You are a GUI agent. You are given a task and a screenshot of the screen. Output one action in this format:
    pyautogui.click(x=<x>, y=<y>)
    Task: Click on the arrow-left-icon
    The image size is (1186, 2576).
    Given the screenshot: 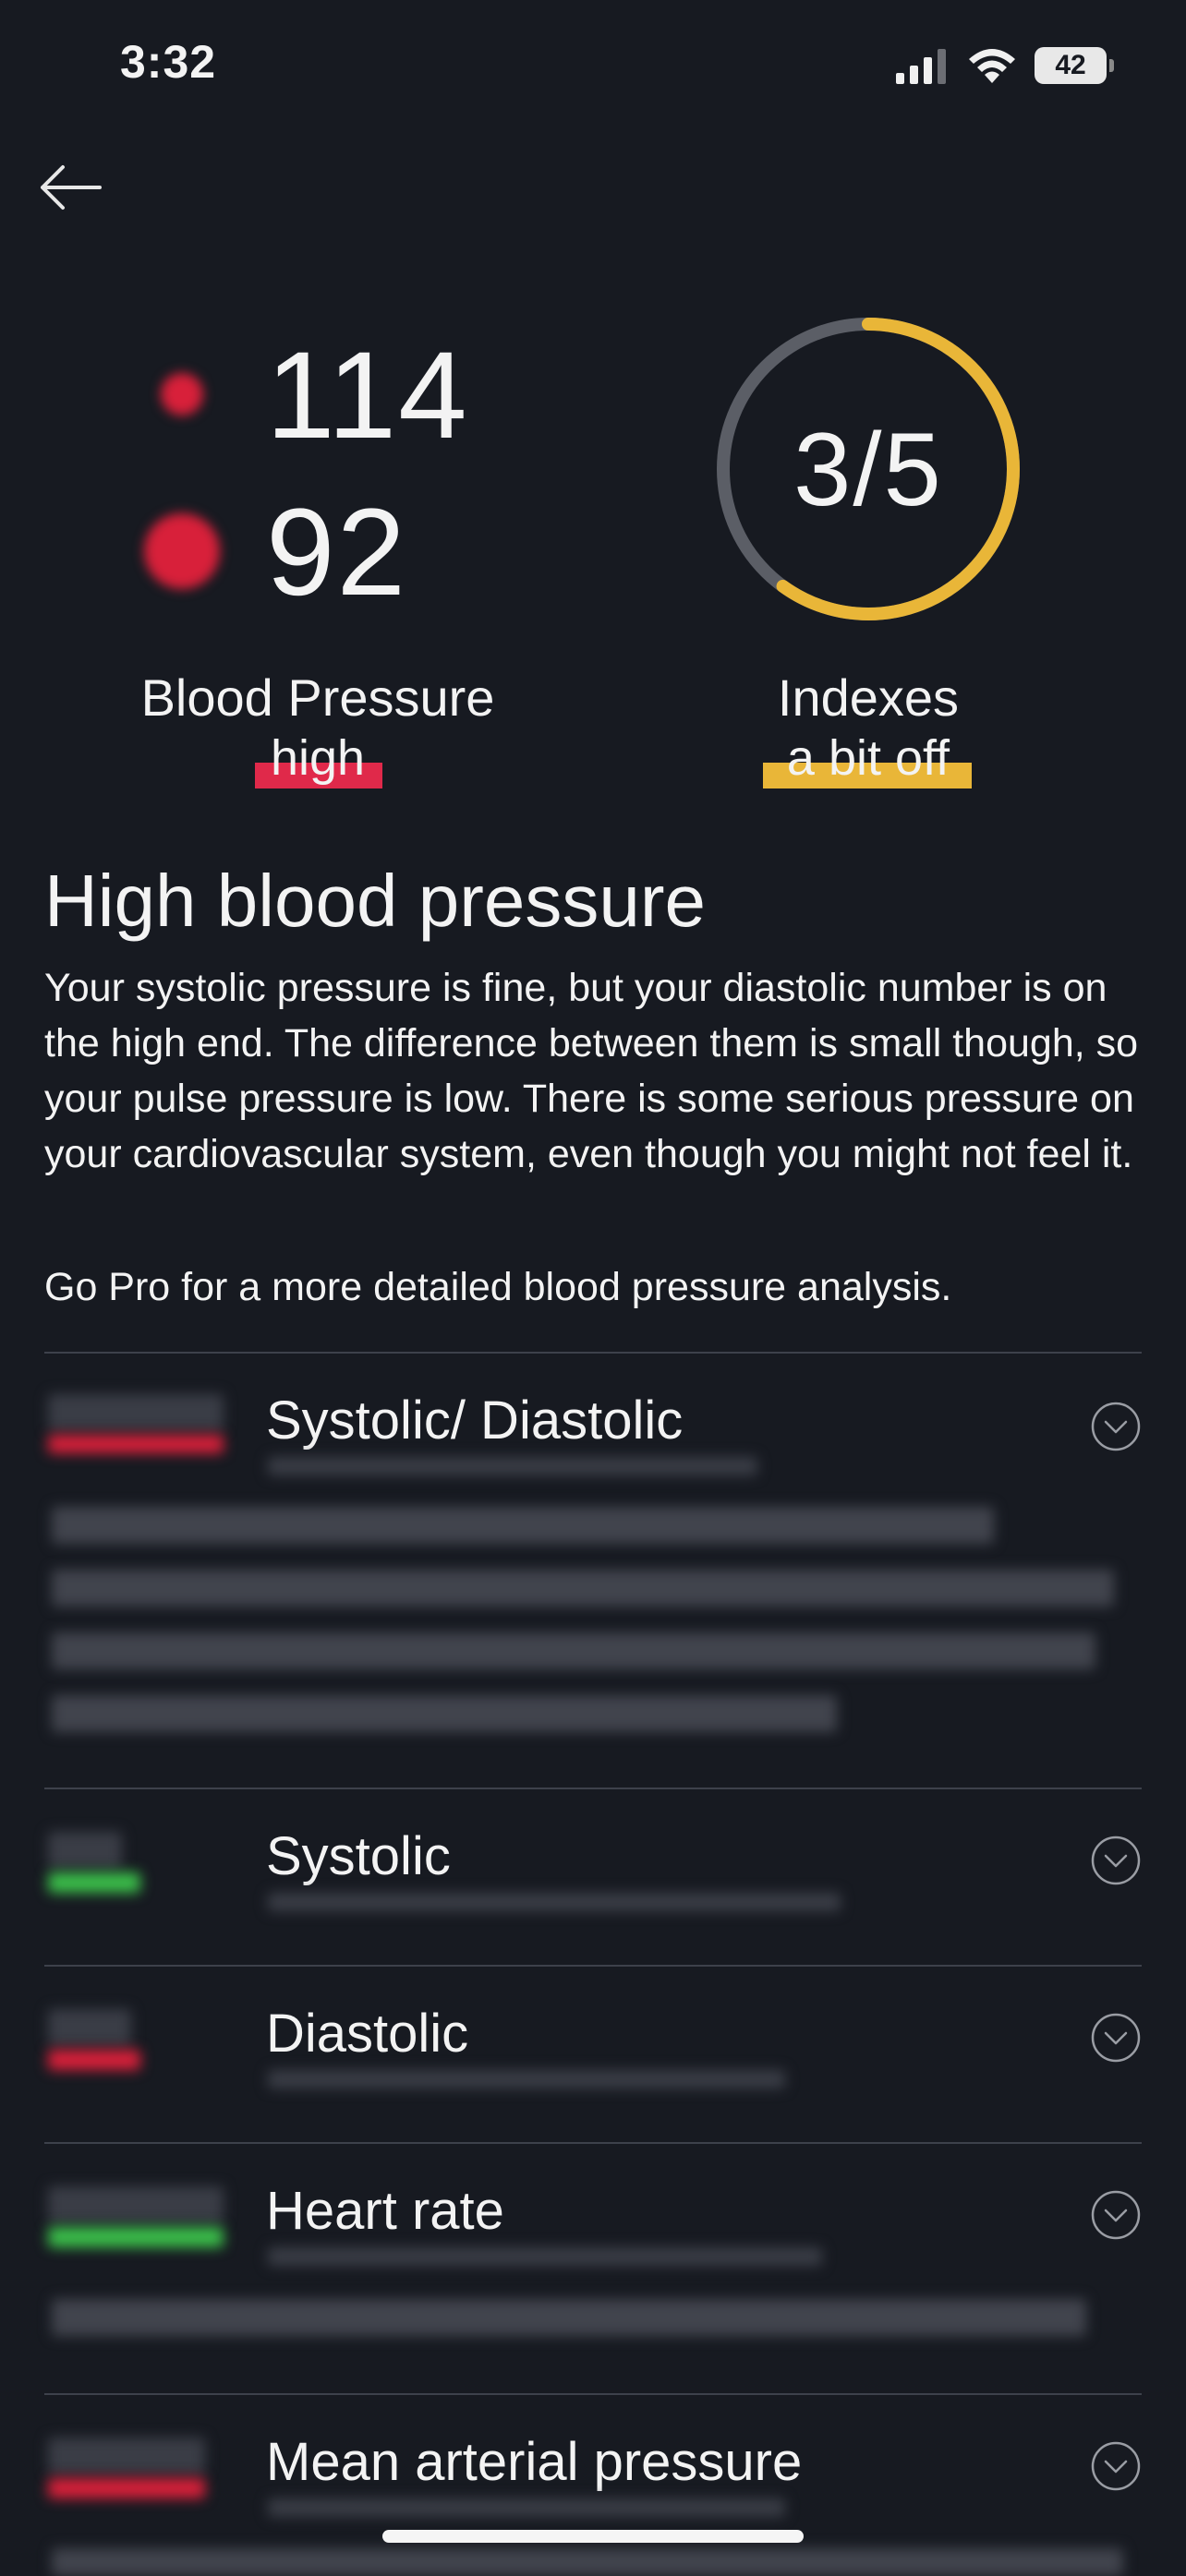 What is the action you would take?
    pyautogui.click(x=72, y=187)
    